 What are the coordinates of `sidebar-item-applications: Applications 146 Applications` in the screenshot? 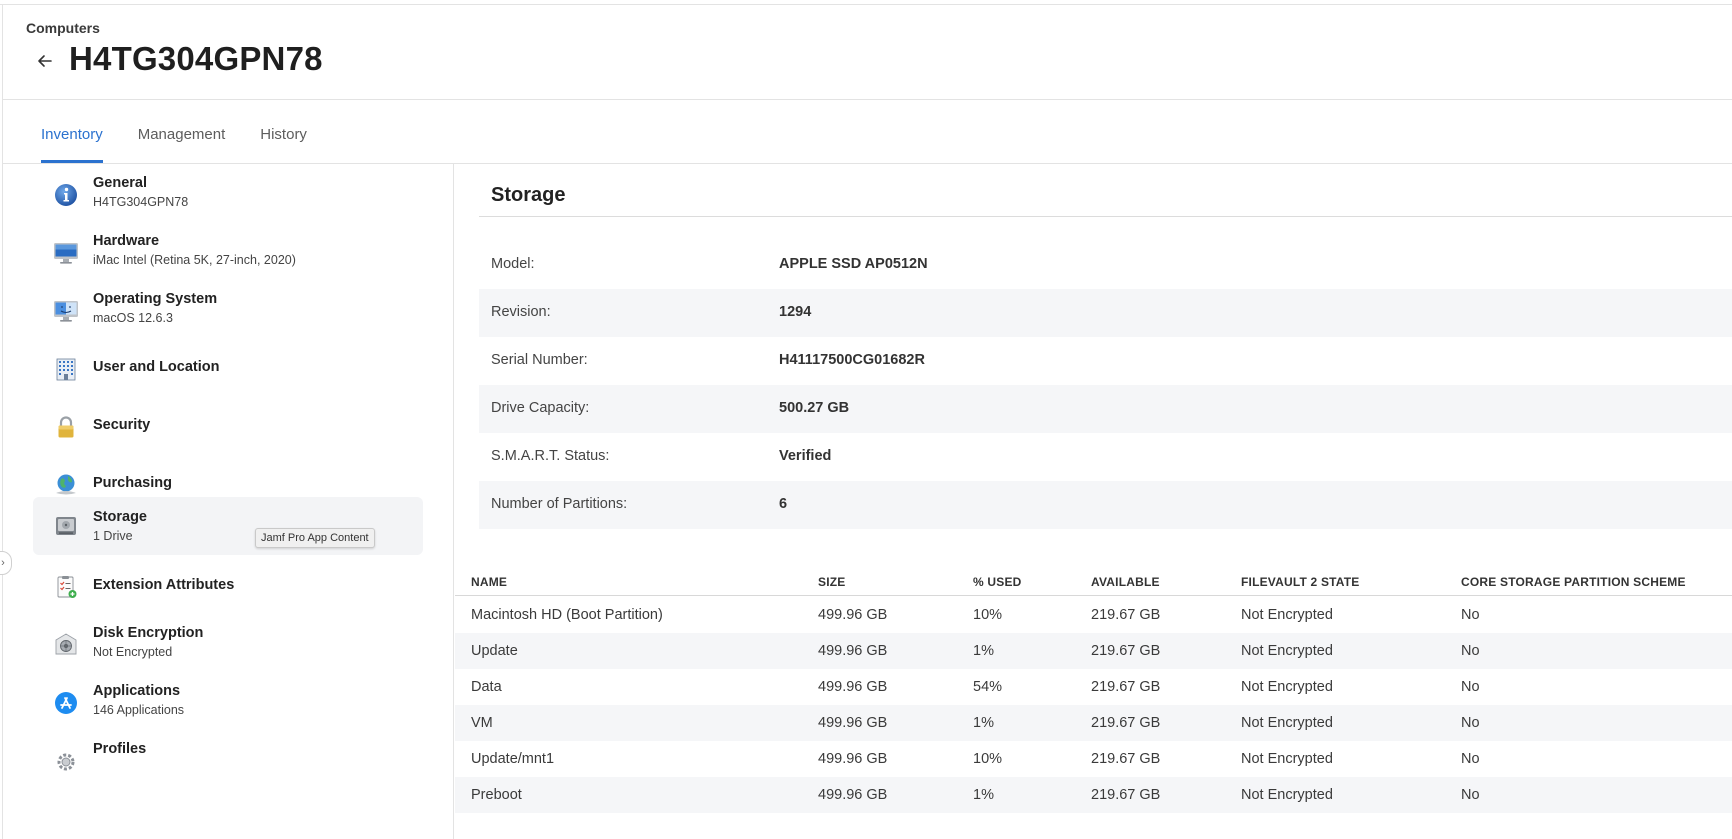 It's located at (228, 704).